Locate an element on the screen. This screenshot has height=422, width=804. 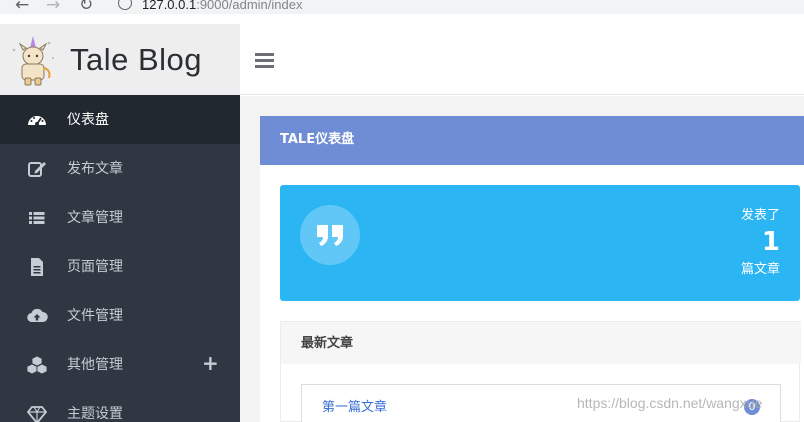
top-header is located at coordinates (522, 59).